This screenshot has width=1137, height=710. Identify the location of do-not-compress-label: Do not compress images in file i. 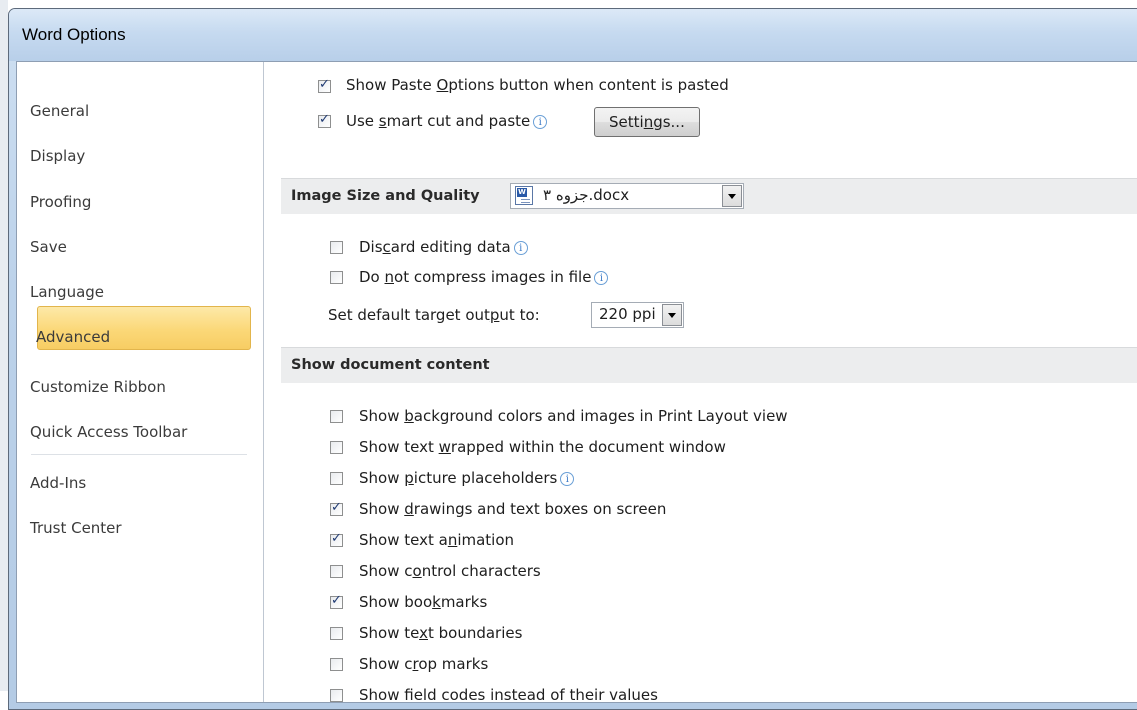
(484, 277).